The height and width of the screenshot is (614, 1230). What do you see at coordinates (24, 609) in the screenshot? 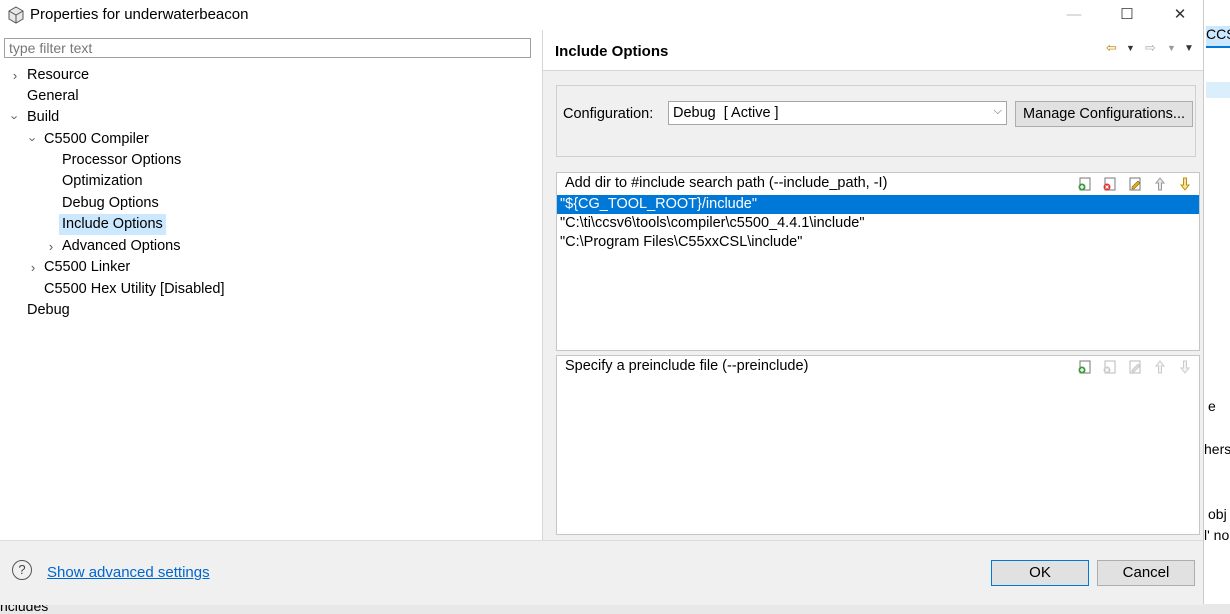
I see `bg-text-fragment: ncludes` at bounding box center [24, 609].